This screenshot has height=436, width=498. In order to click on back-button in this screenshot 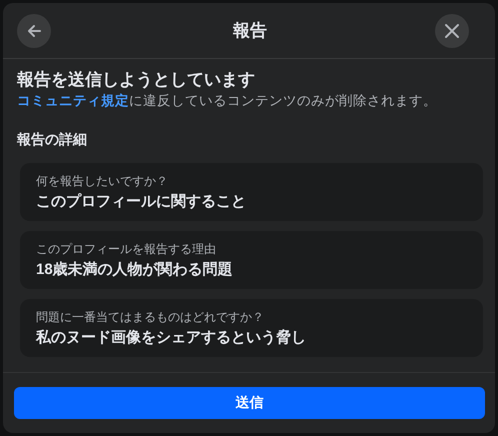, I will do `click(34, 31)`.